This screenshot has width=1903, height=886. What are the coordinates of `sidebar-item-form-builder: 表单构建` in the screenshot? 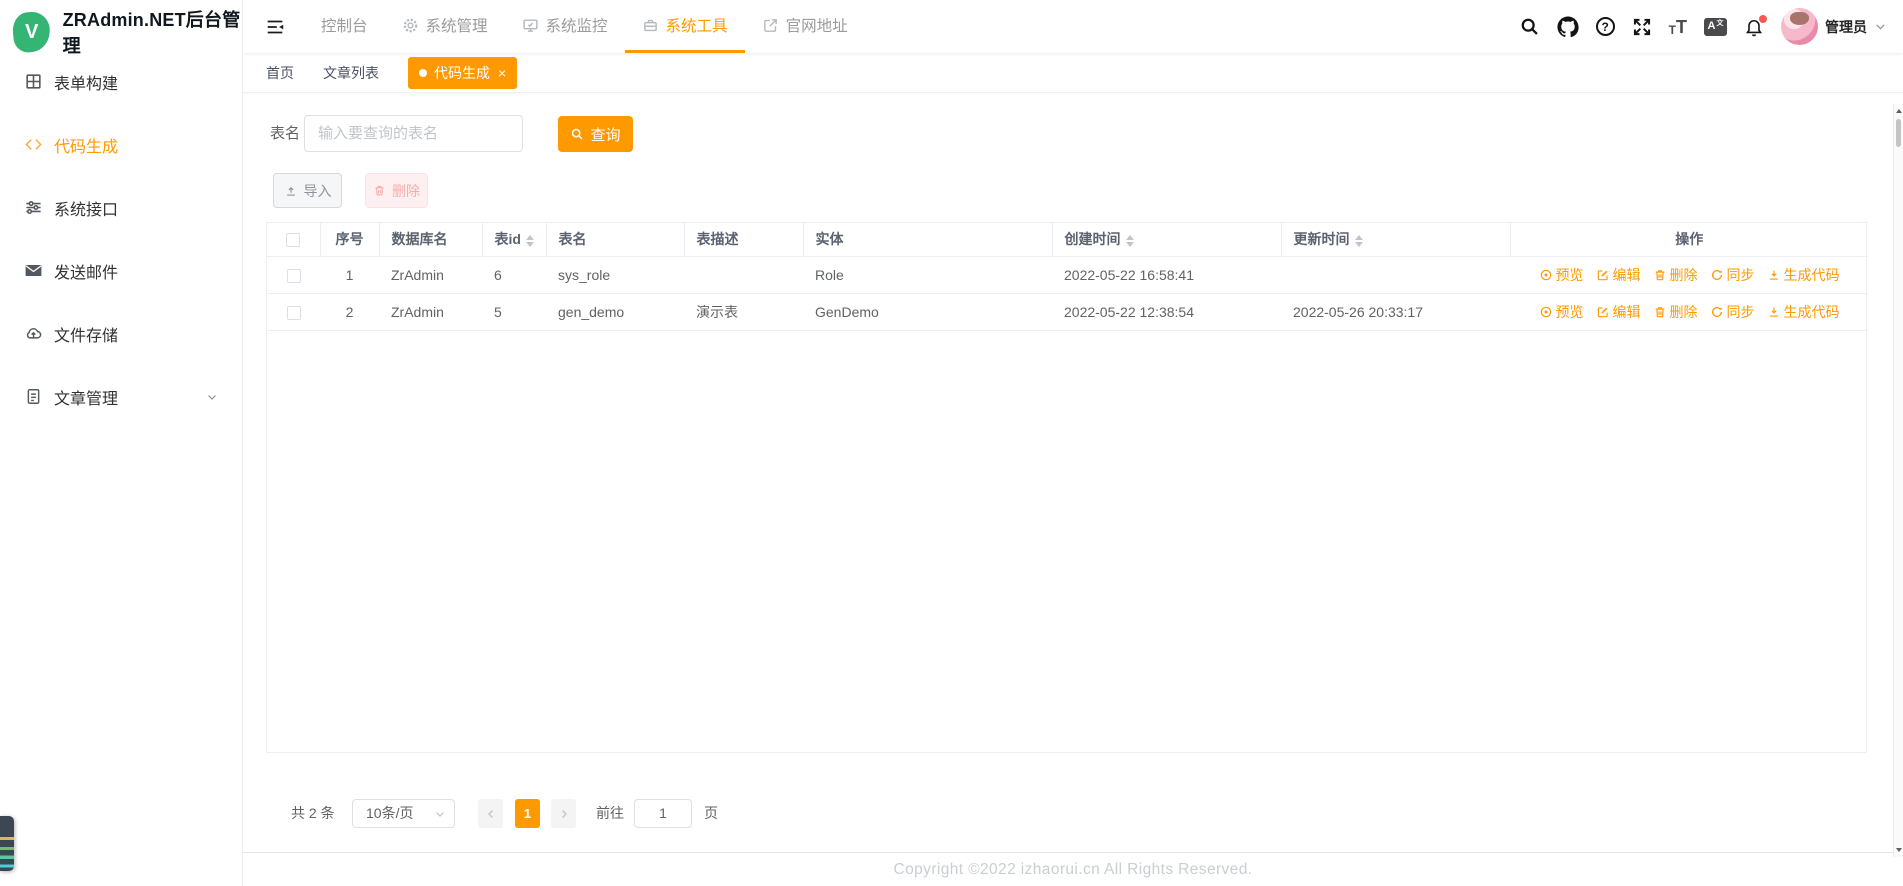 It's located at (121, 81).